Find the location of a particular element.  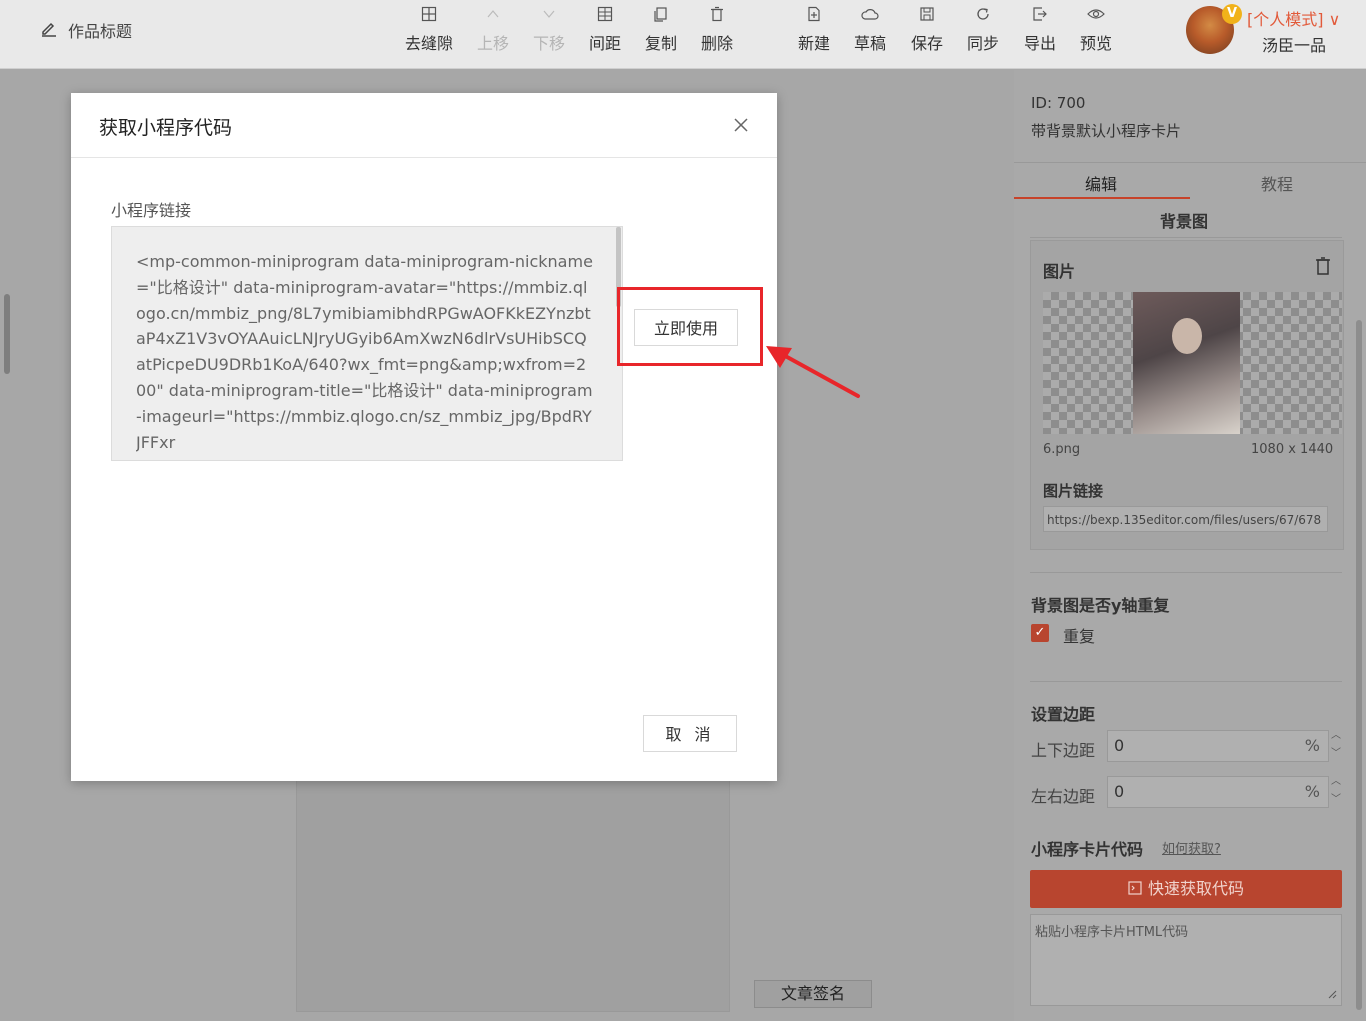

sync-button: 同步 is located at coordinates (983, 30).